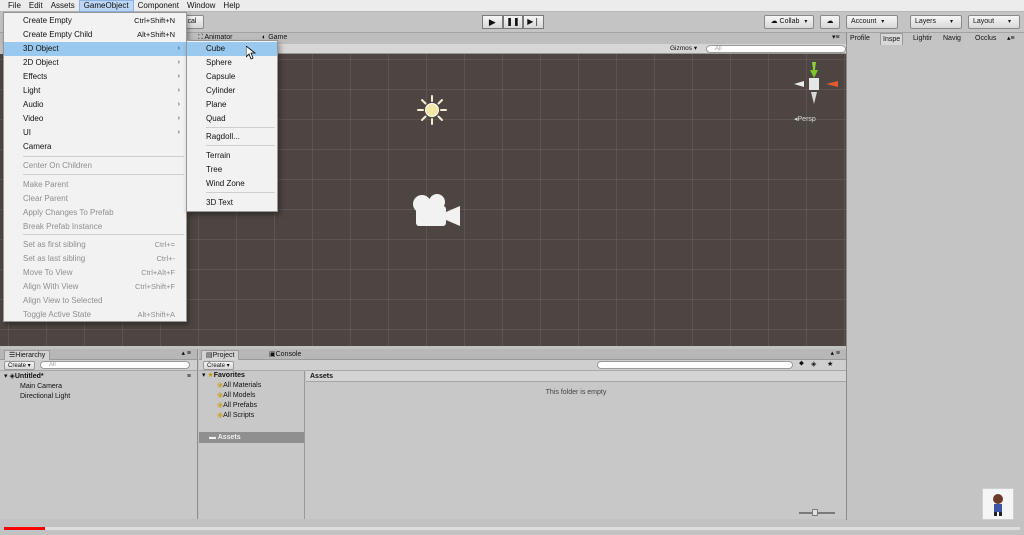 This screenshot has height=535, width=1024. Describe the element at coordinates (95, 199) in the screenshot. I see `menu-item-clear-parent: Clear Parent` at that location.